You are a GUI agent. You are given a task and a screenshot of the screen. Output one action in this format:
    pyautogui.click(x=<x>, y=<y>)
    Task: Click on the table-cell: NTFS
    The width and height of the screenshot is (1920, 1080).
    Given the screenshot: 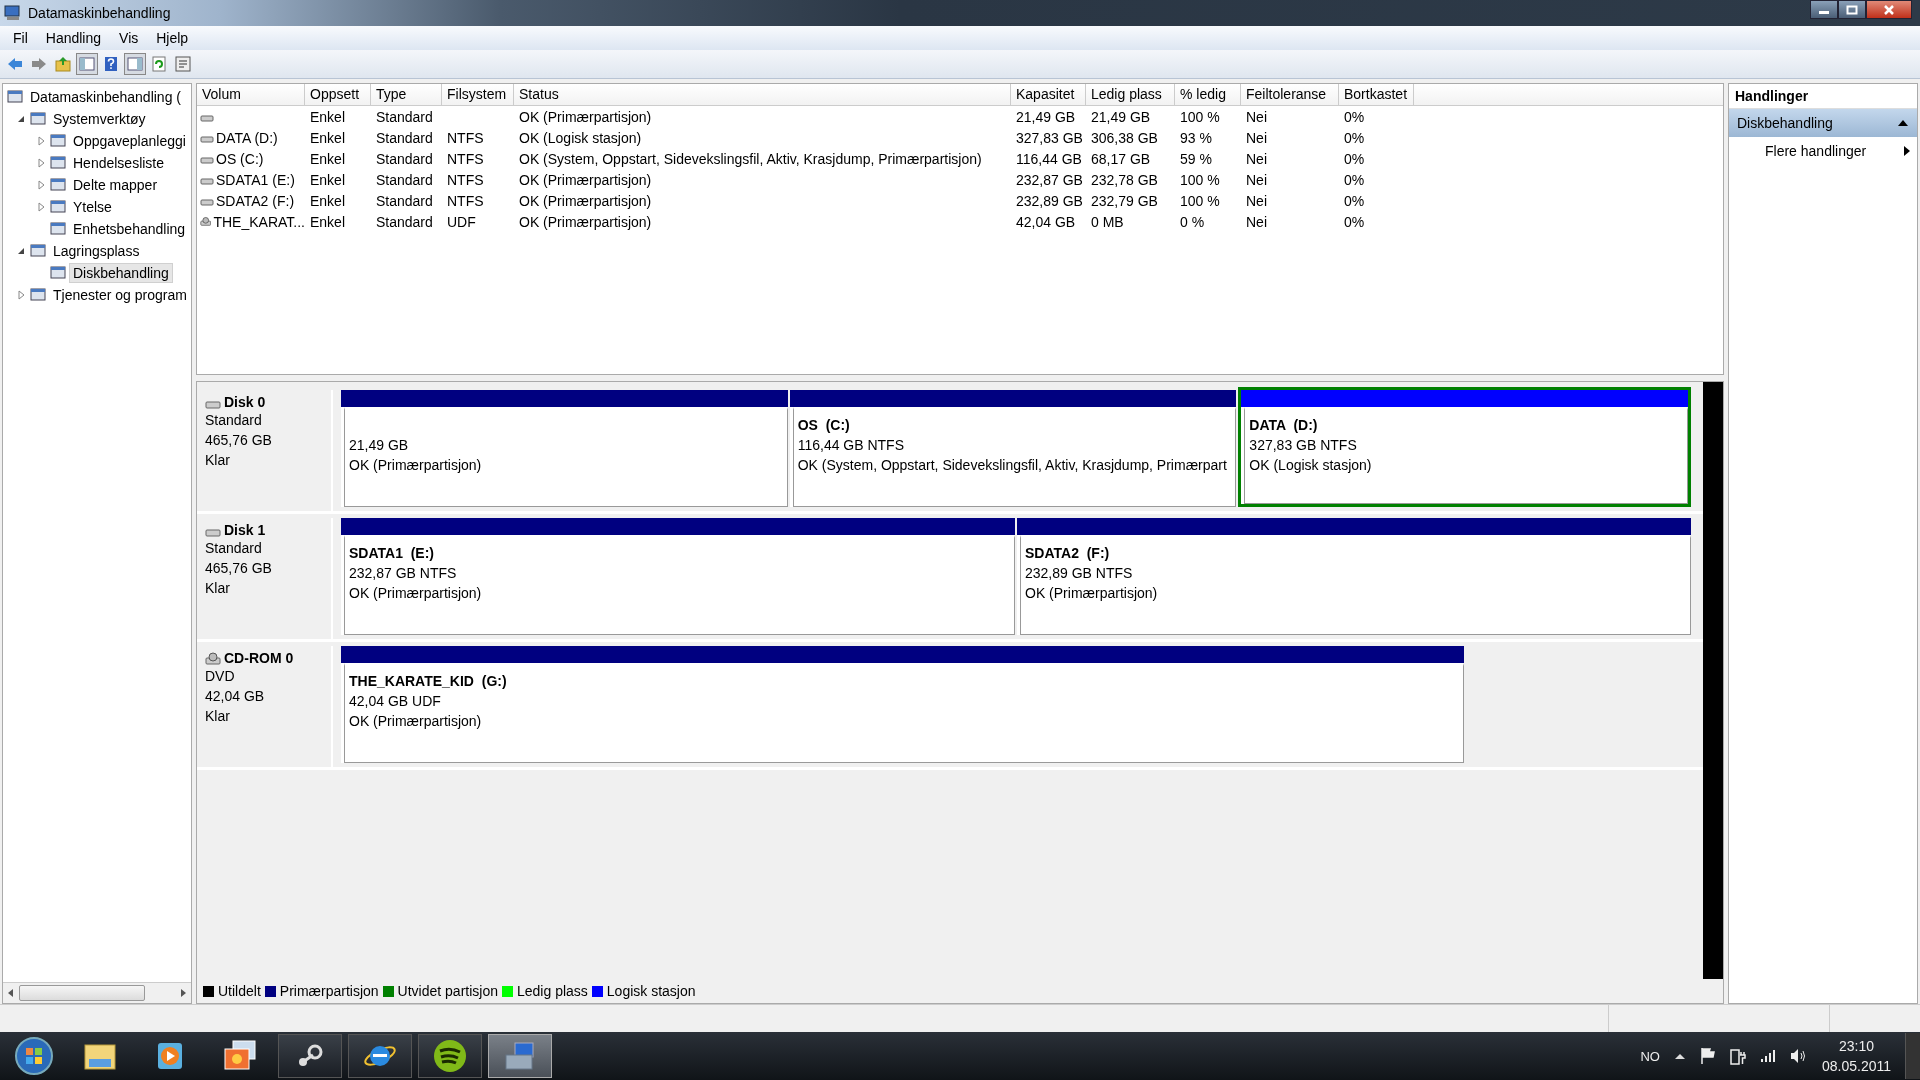 What is the action you would take?
    pyautogui.click(x=465, y=158)
    